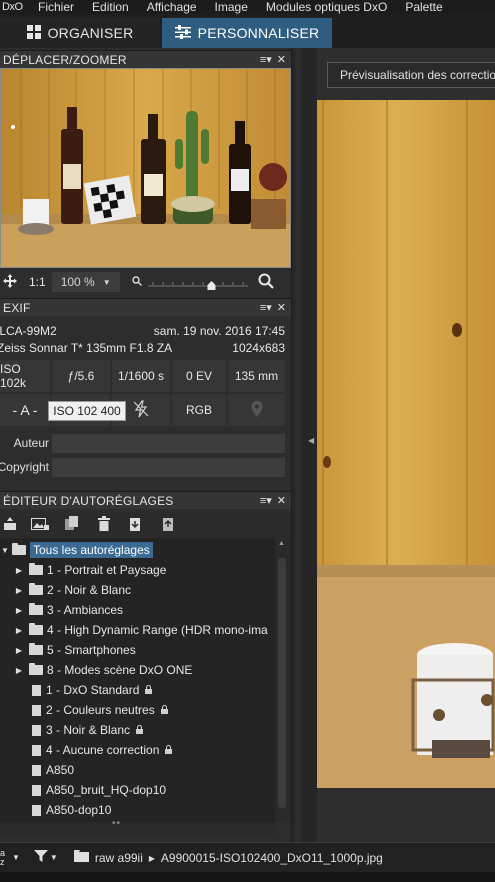 The width and height of the screenshot is (495, 882). What do you see at coordinates (25, 410) in the screenshot?
I see `exif-mode-value: - A -` at bounding box center [25, 410].